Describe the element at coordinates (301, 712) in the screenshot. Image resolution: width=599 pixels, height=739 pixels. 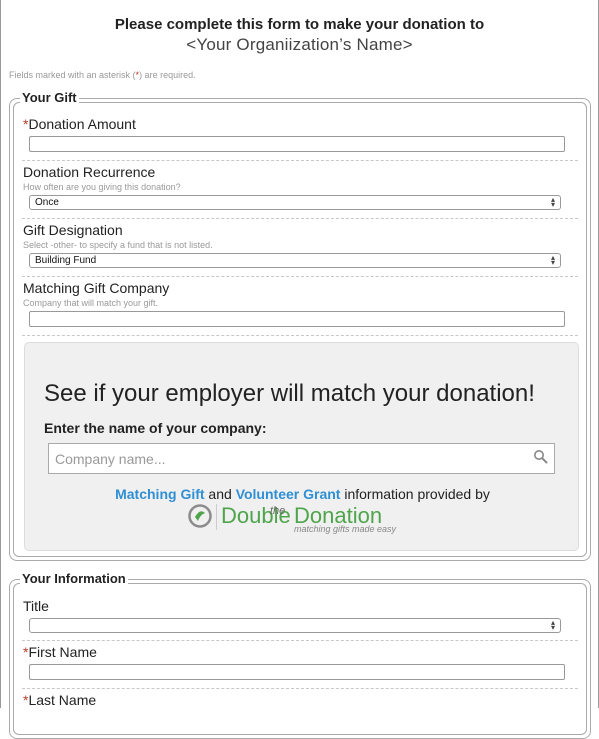
I see `last-name-field: *Last Name` at that location.